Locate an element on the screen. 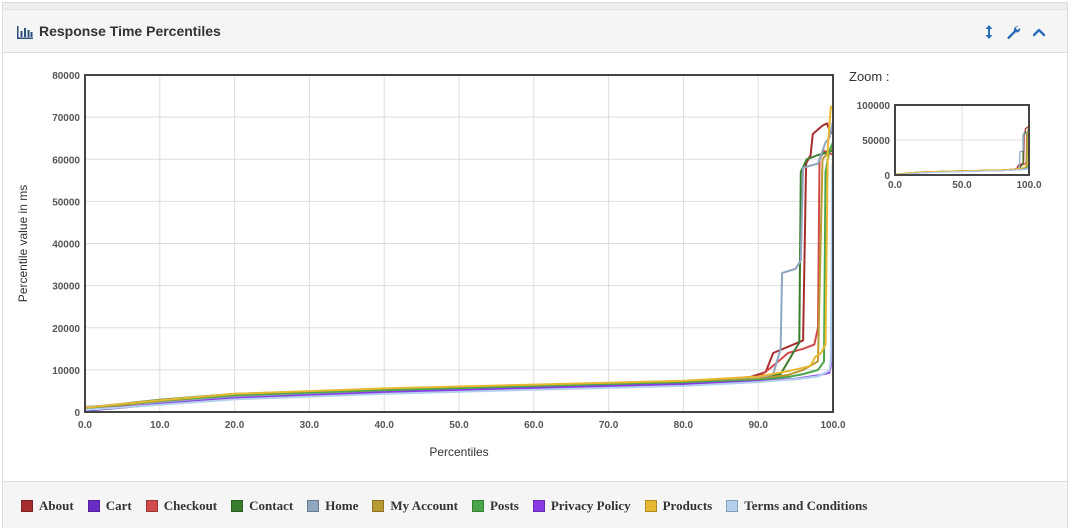 The height and width of the screenshot is (530, 1072). legend-label: About is located at coordinates (56, 505).